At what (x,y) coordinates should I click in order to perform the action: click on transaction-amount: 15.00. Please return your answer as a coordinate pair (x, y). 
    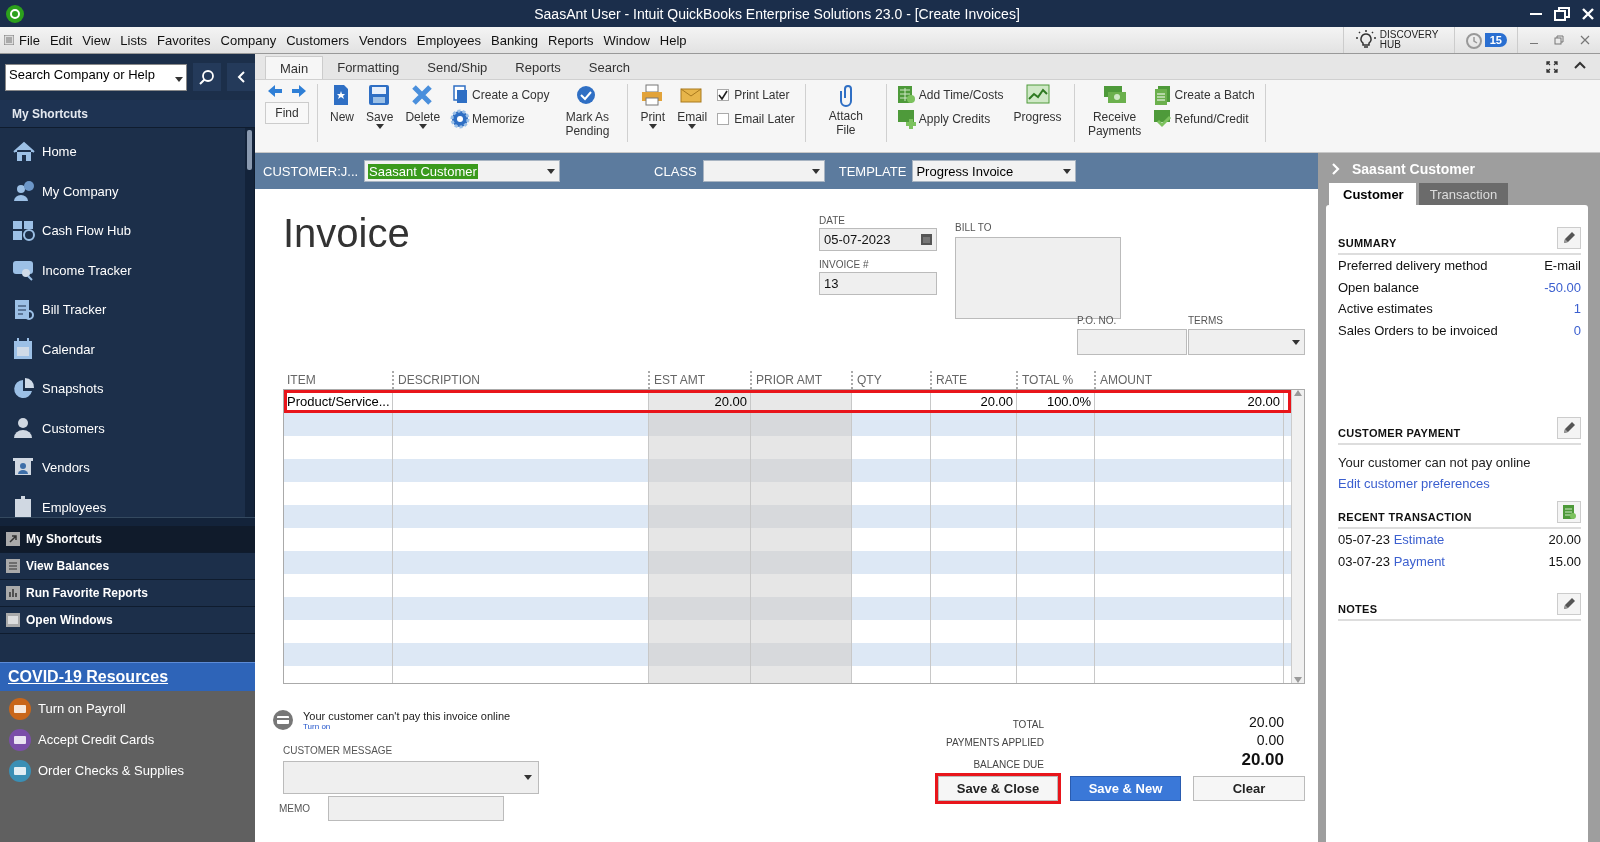
    Looking at the image, I should click on (1564, 561).